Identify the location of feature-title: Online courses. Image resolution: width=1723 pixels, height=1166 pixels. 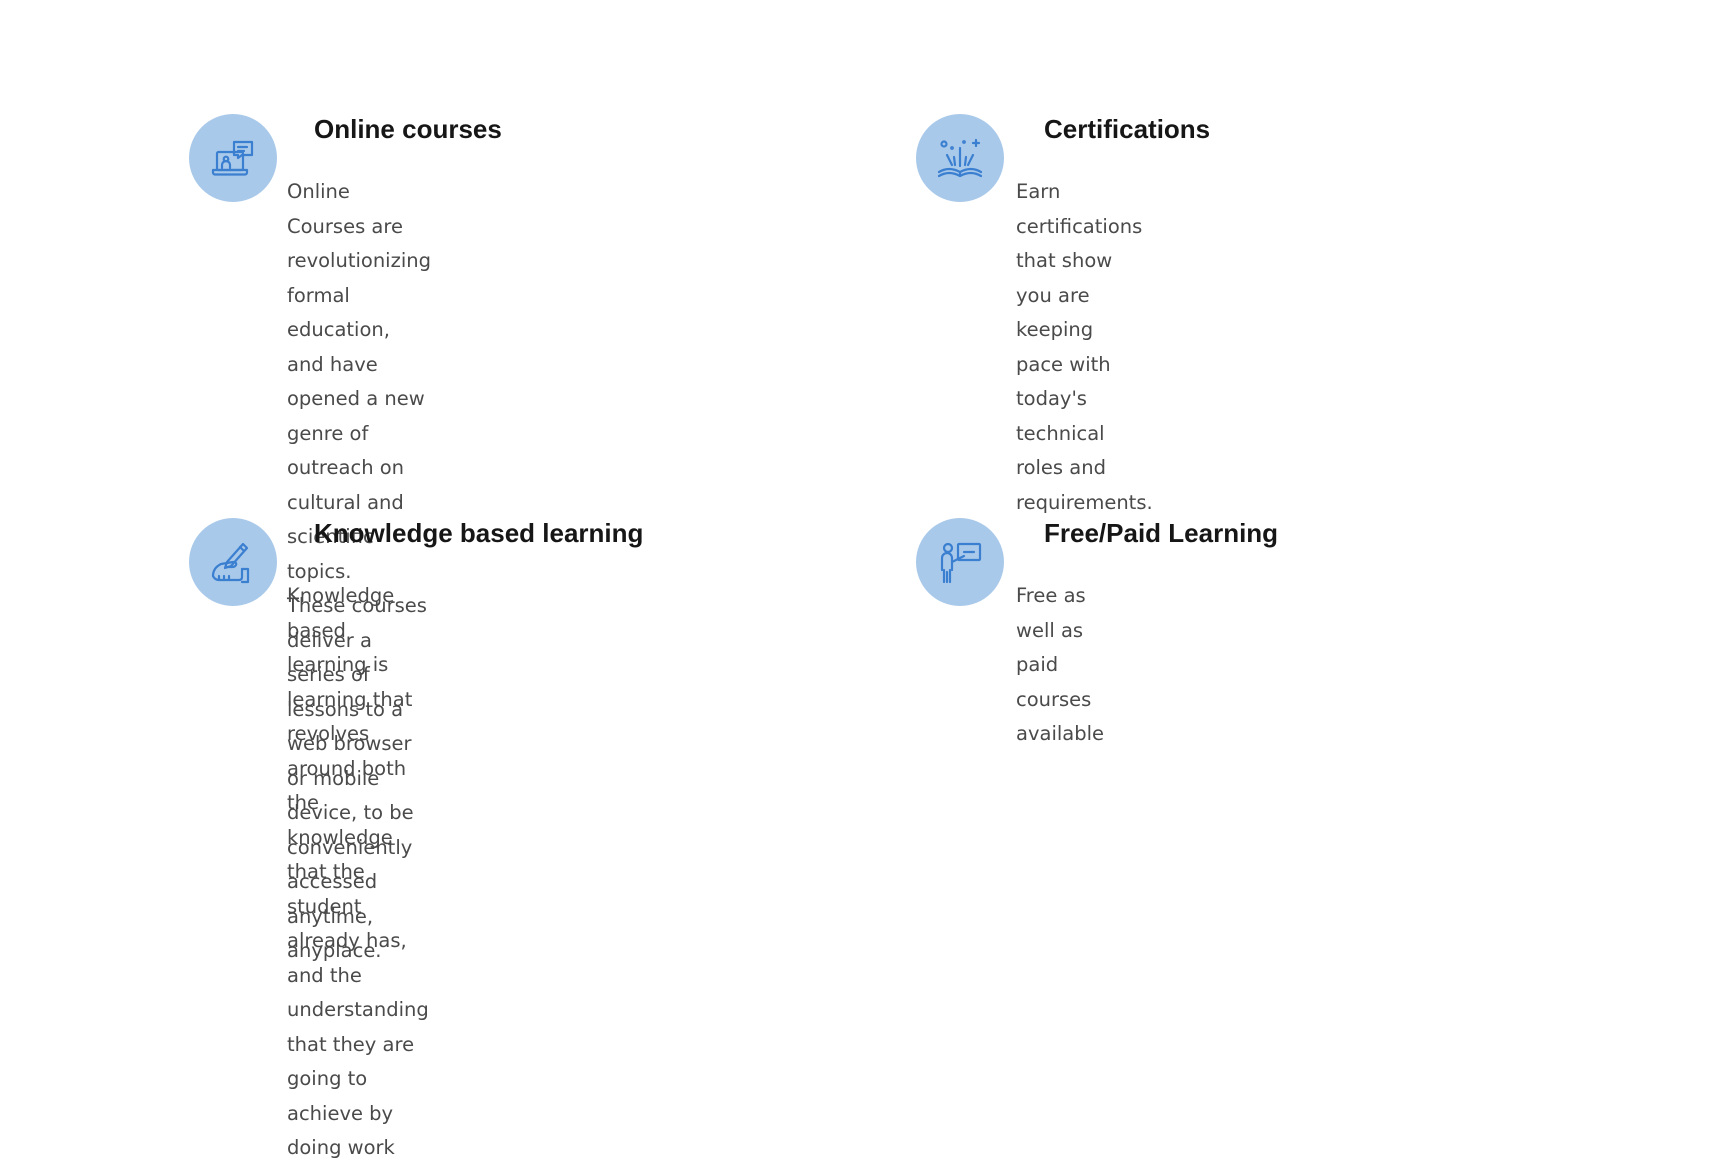
(408, 129).